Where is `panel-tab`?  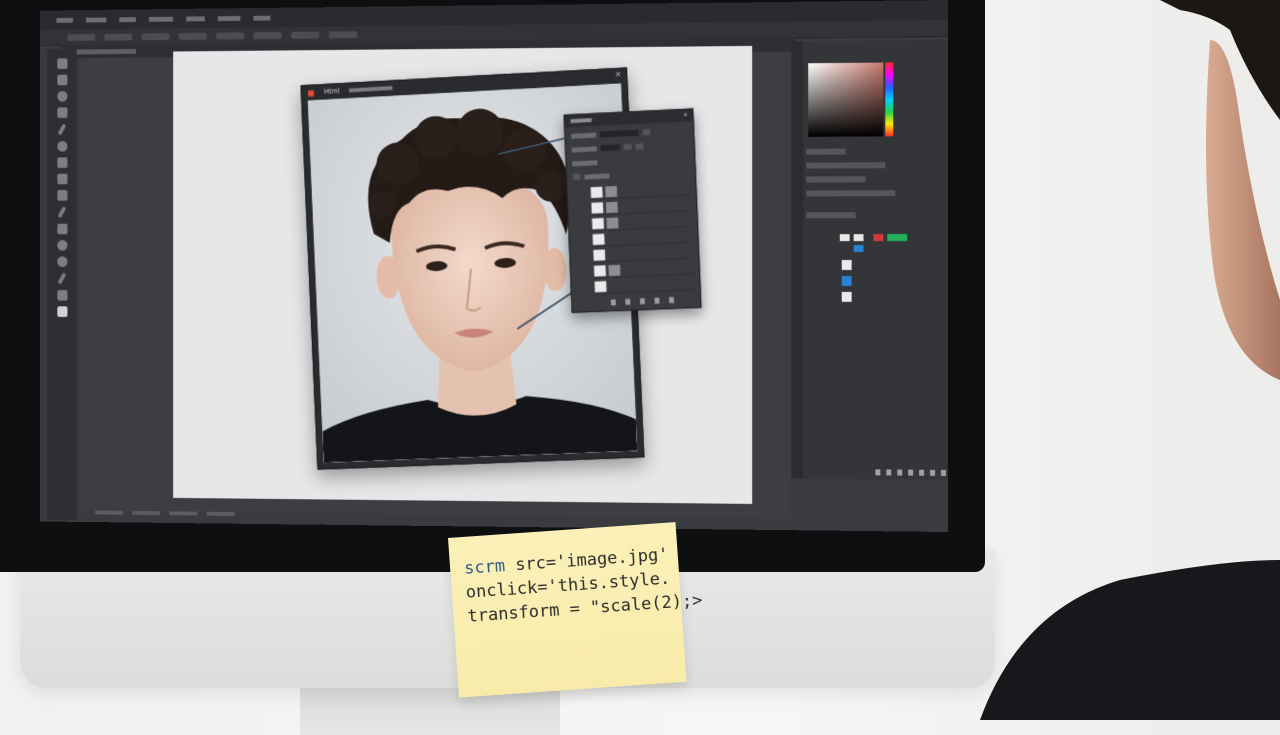
panel-tab is located at coordinates (826, 151).